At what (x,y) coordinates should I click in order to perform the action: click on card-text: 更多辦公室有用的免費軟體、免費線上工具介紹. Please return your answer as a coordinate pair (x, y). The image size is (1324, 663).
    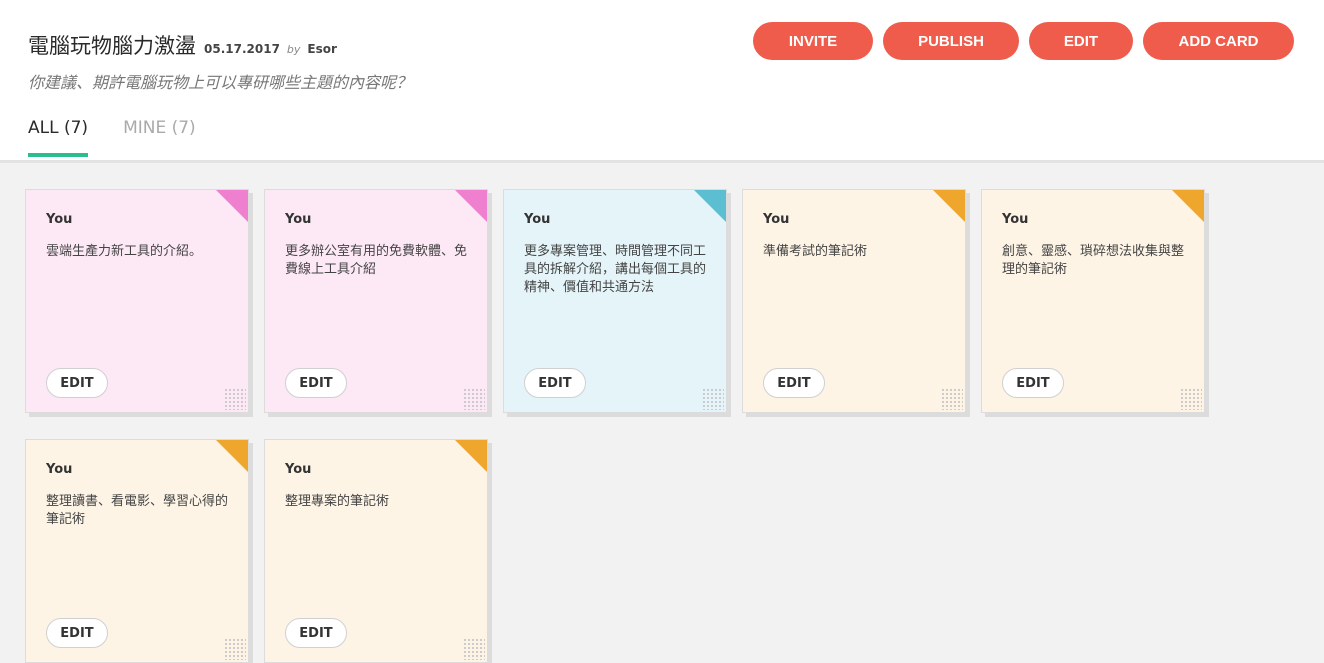
    Looking at the image, I should click on (376, 260).